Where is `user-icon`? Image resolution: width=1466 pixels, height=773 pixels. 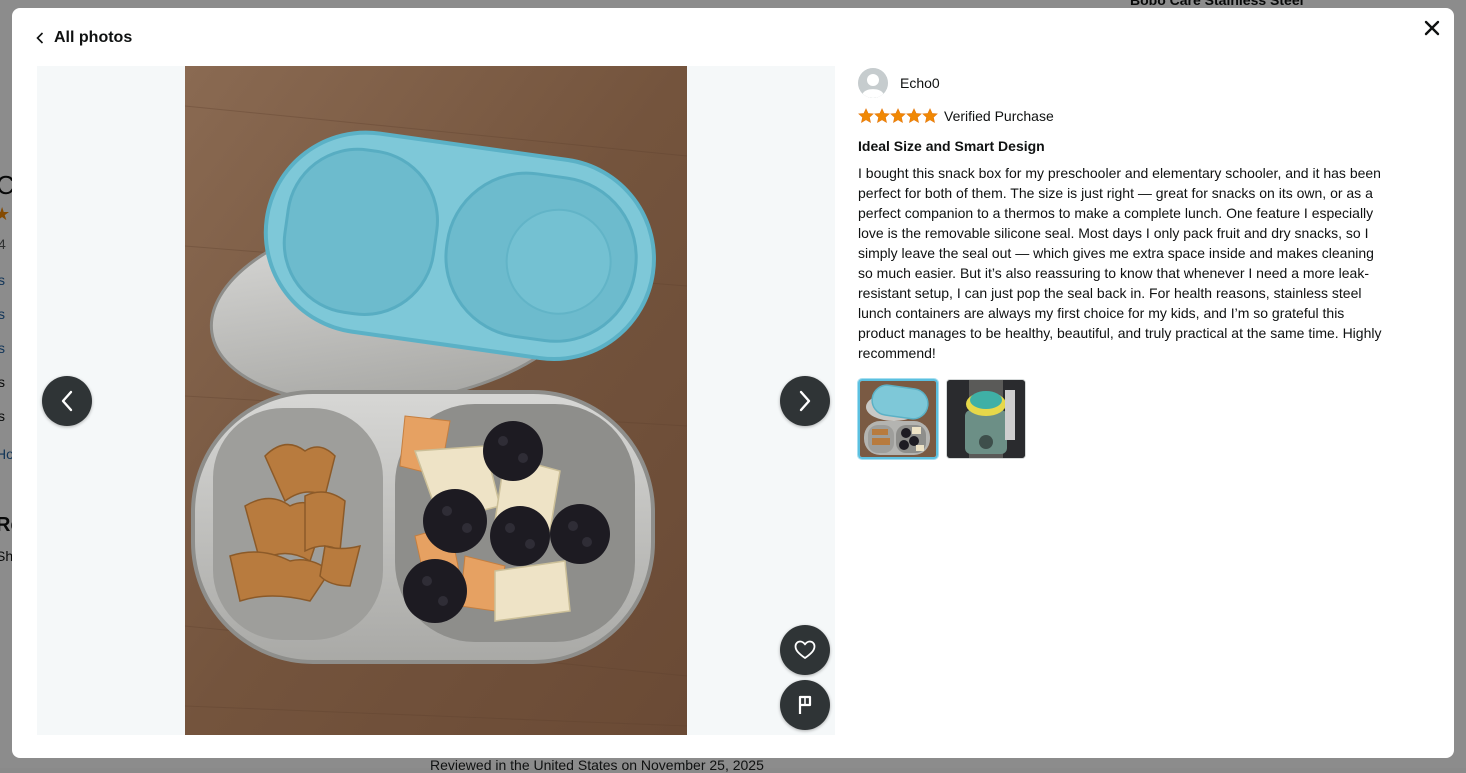 user-icon is located at coordinates (873, 83).